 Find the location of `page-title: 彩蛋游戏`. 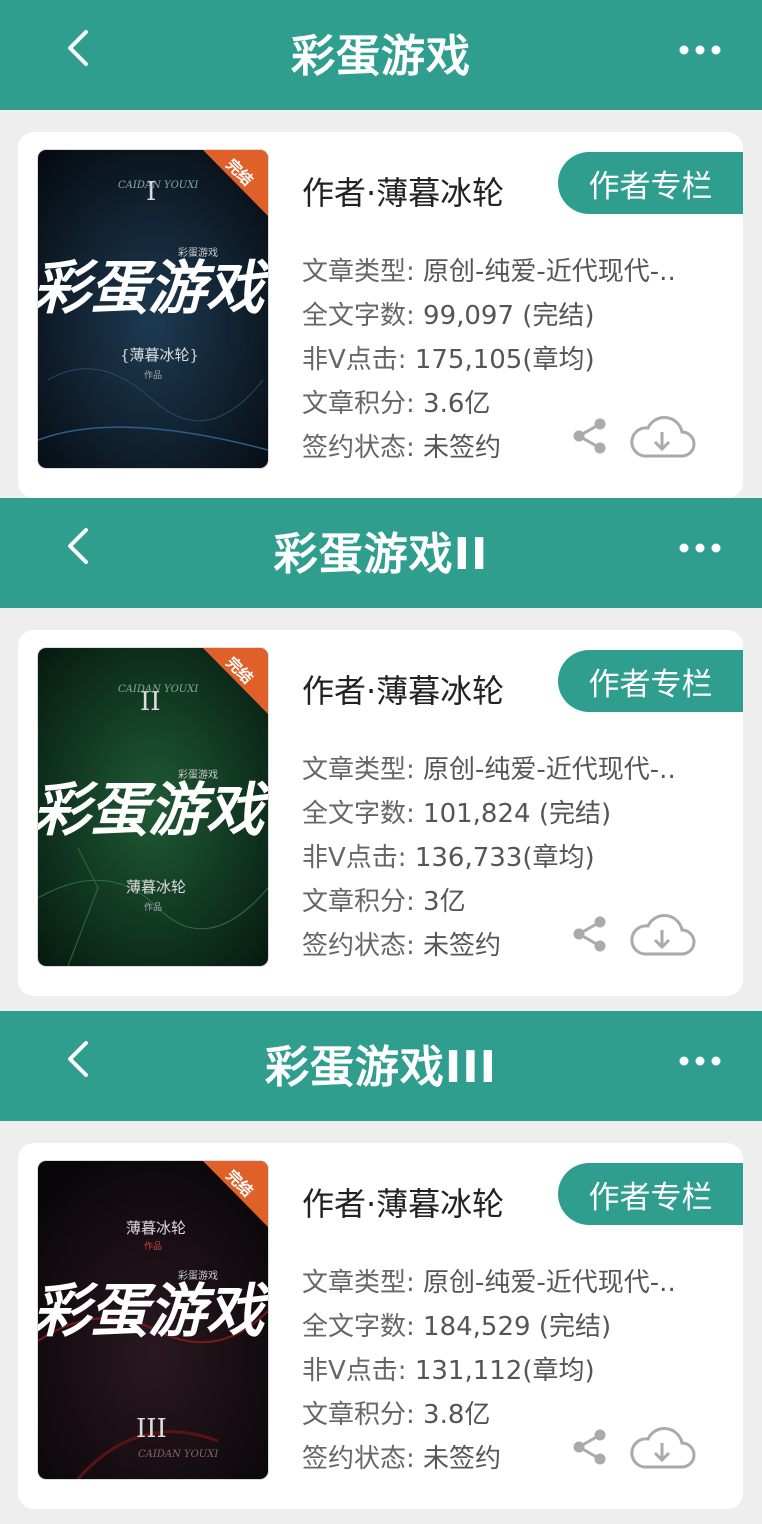

page-title: 彩蛋游戏 is located at coordinates (381, 56).